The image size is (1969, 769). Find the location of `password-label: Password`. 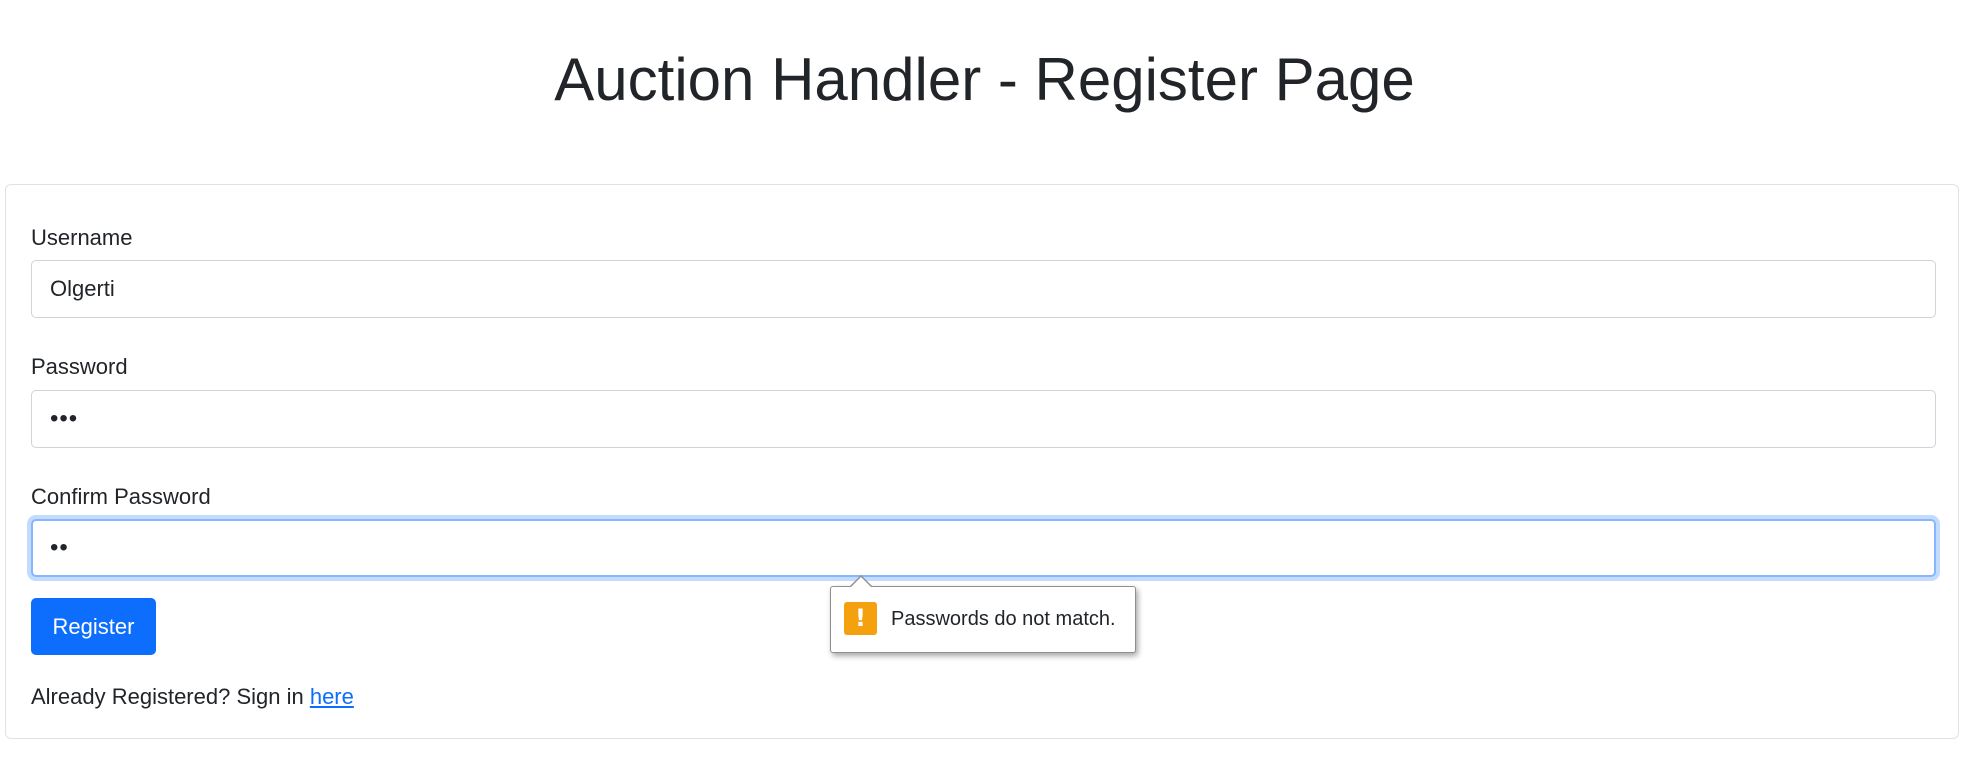

password-label: Password is located at coordinates (79, 366).